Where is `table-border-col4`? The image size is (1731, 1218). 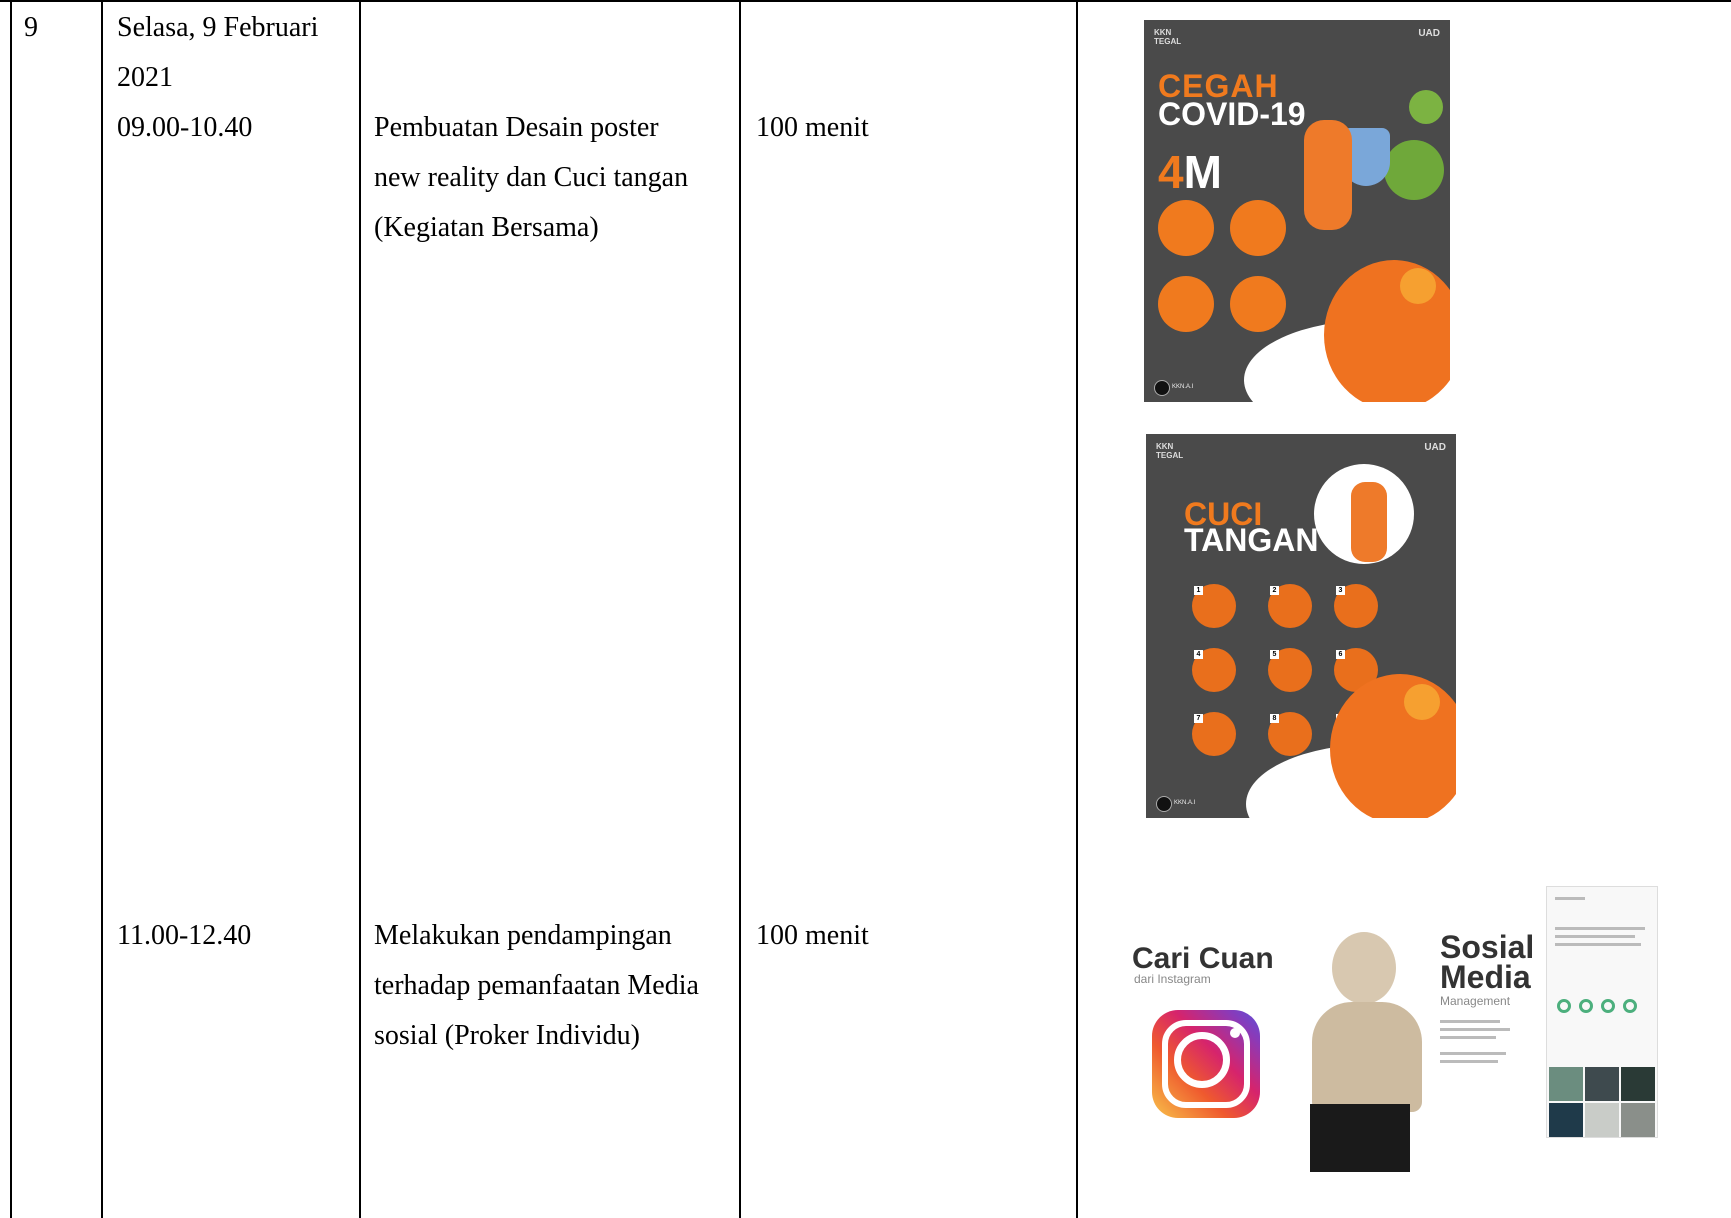
table-border-col4 is located at coordinates (740, 609).